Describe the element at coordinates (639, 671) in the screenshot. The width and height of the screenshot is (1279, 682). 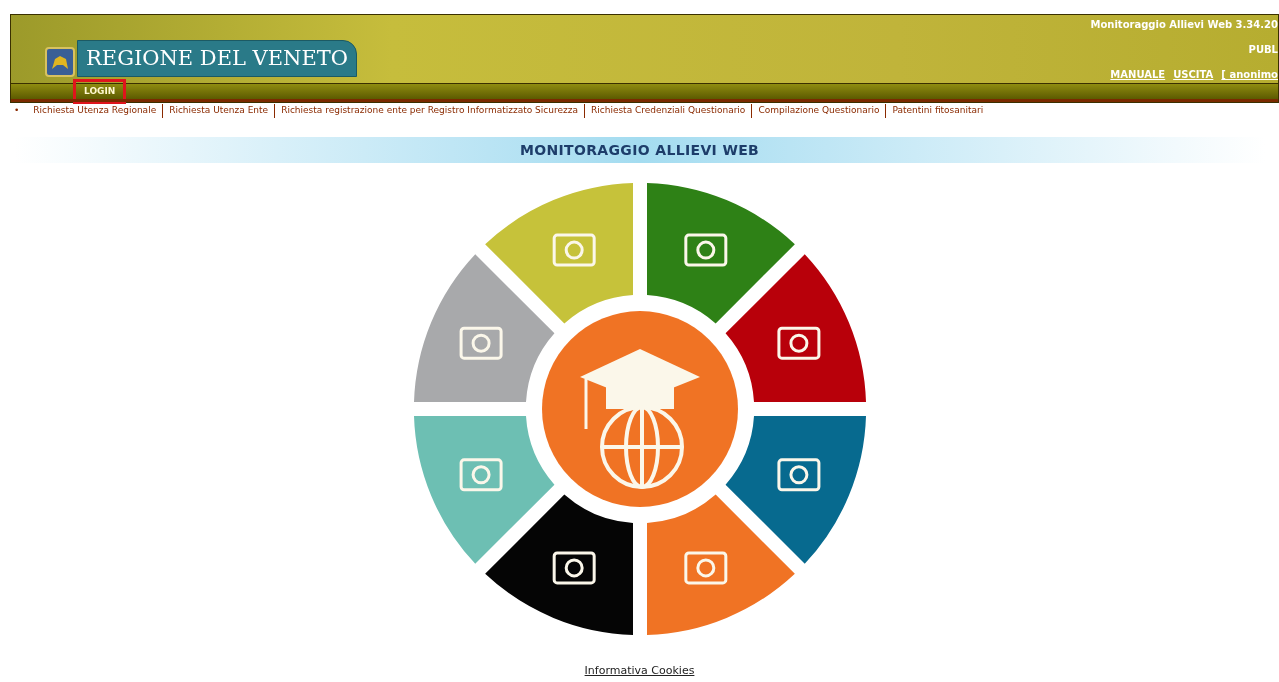
I see `cookies-link: Informativa Cookies` at that location.